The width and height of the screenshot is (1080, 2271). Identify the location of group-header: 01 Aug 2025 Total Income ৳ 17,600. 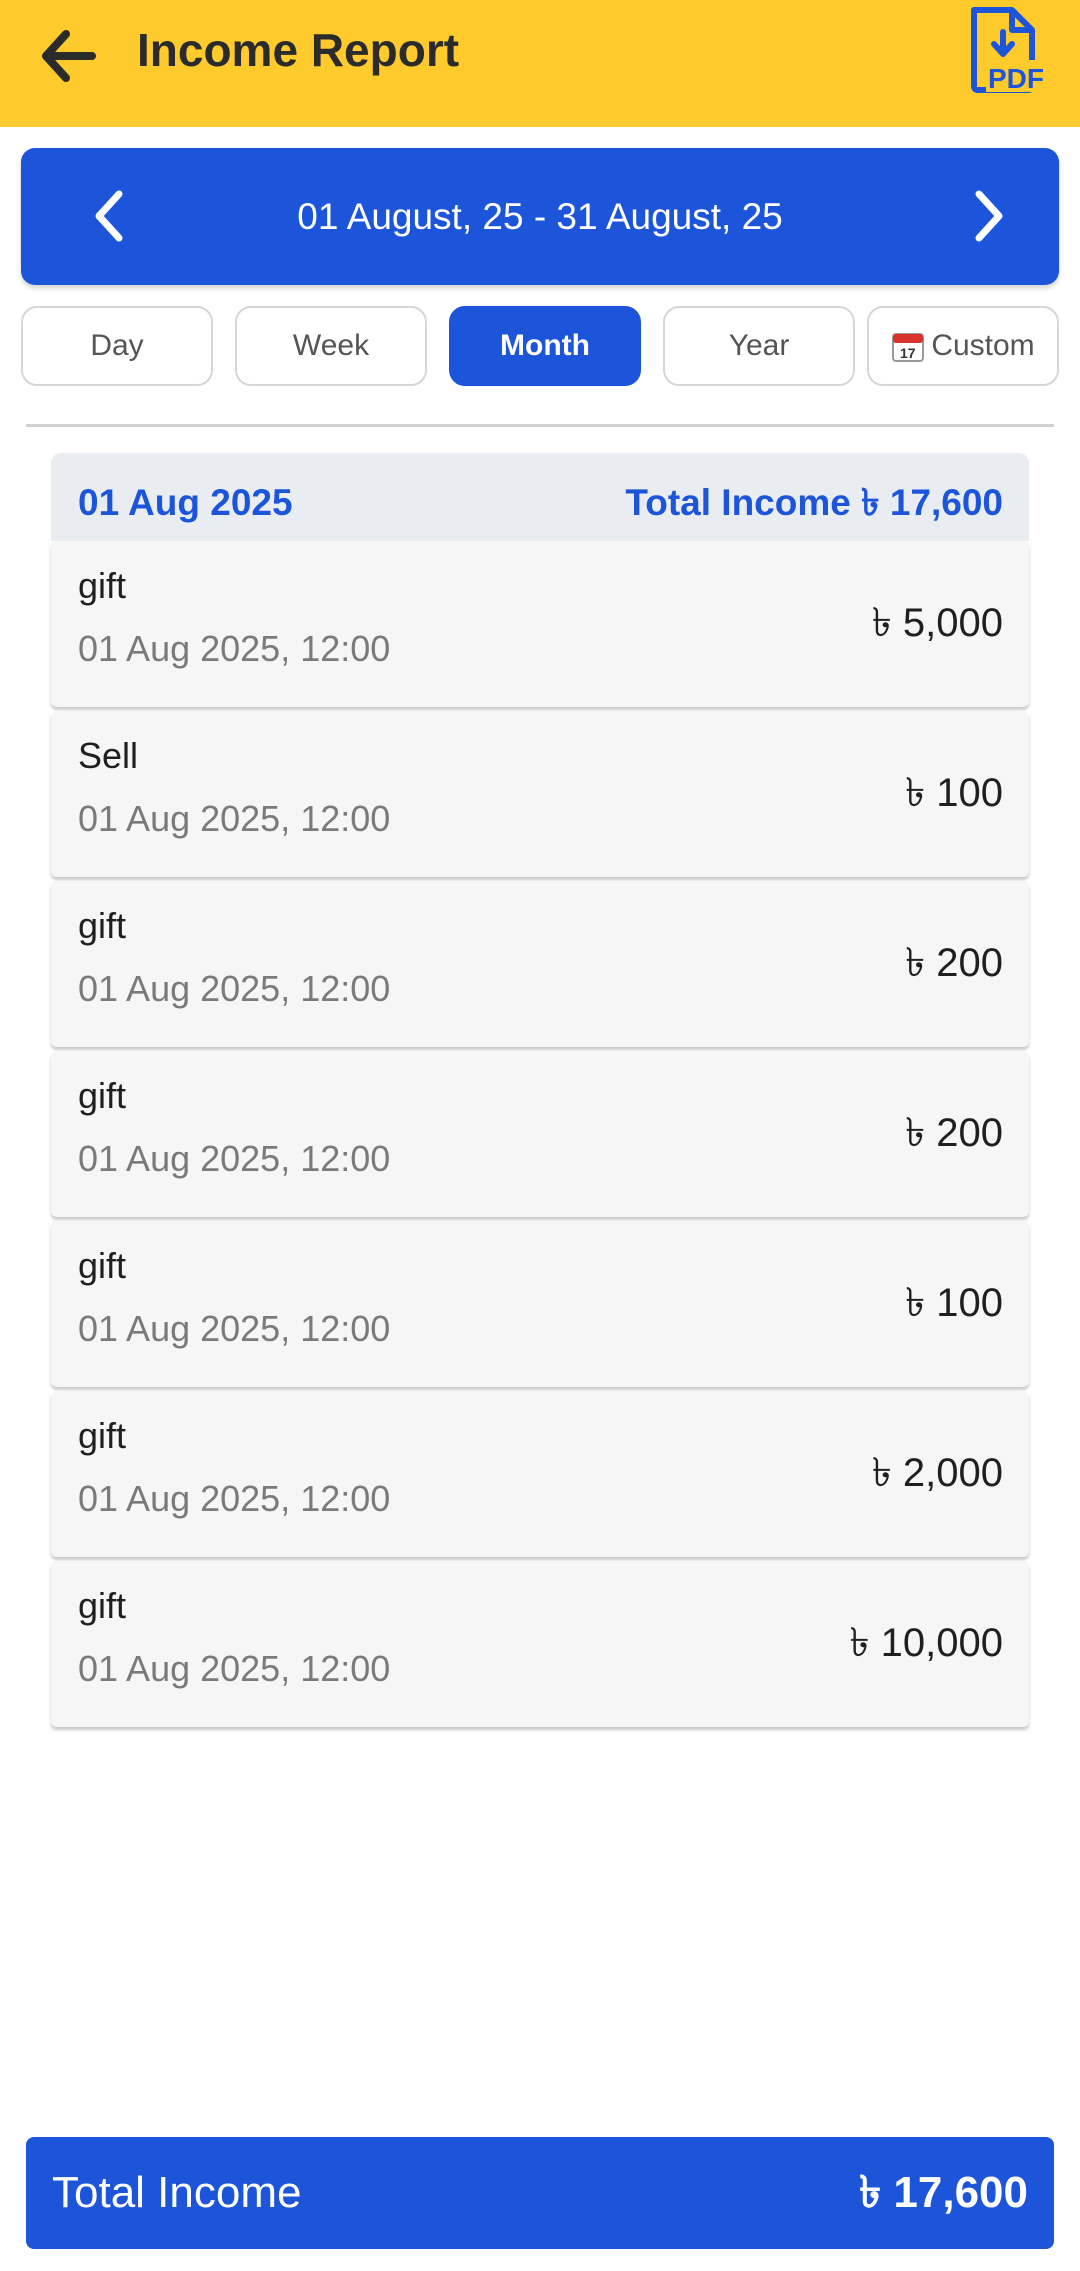
(540, 497).